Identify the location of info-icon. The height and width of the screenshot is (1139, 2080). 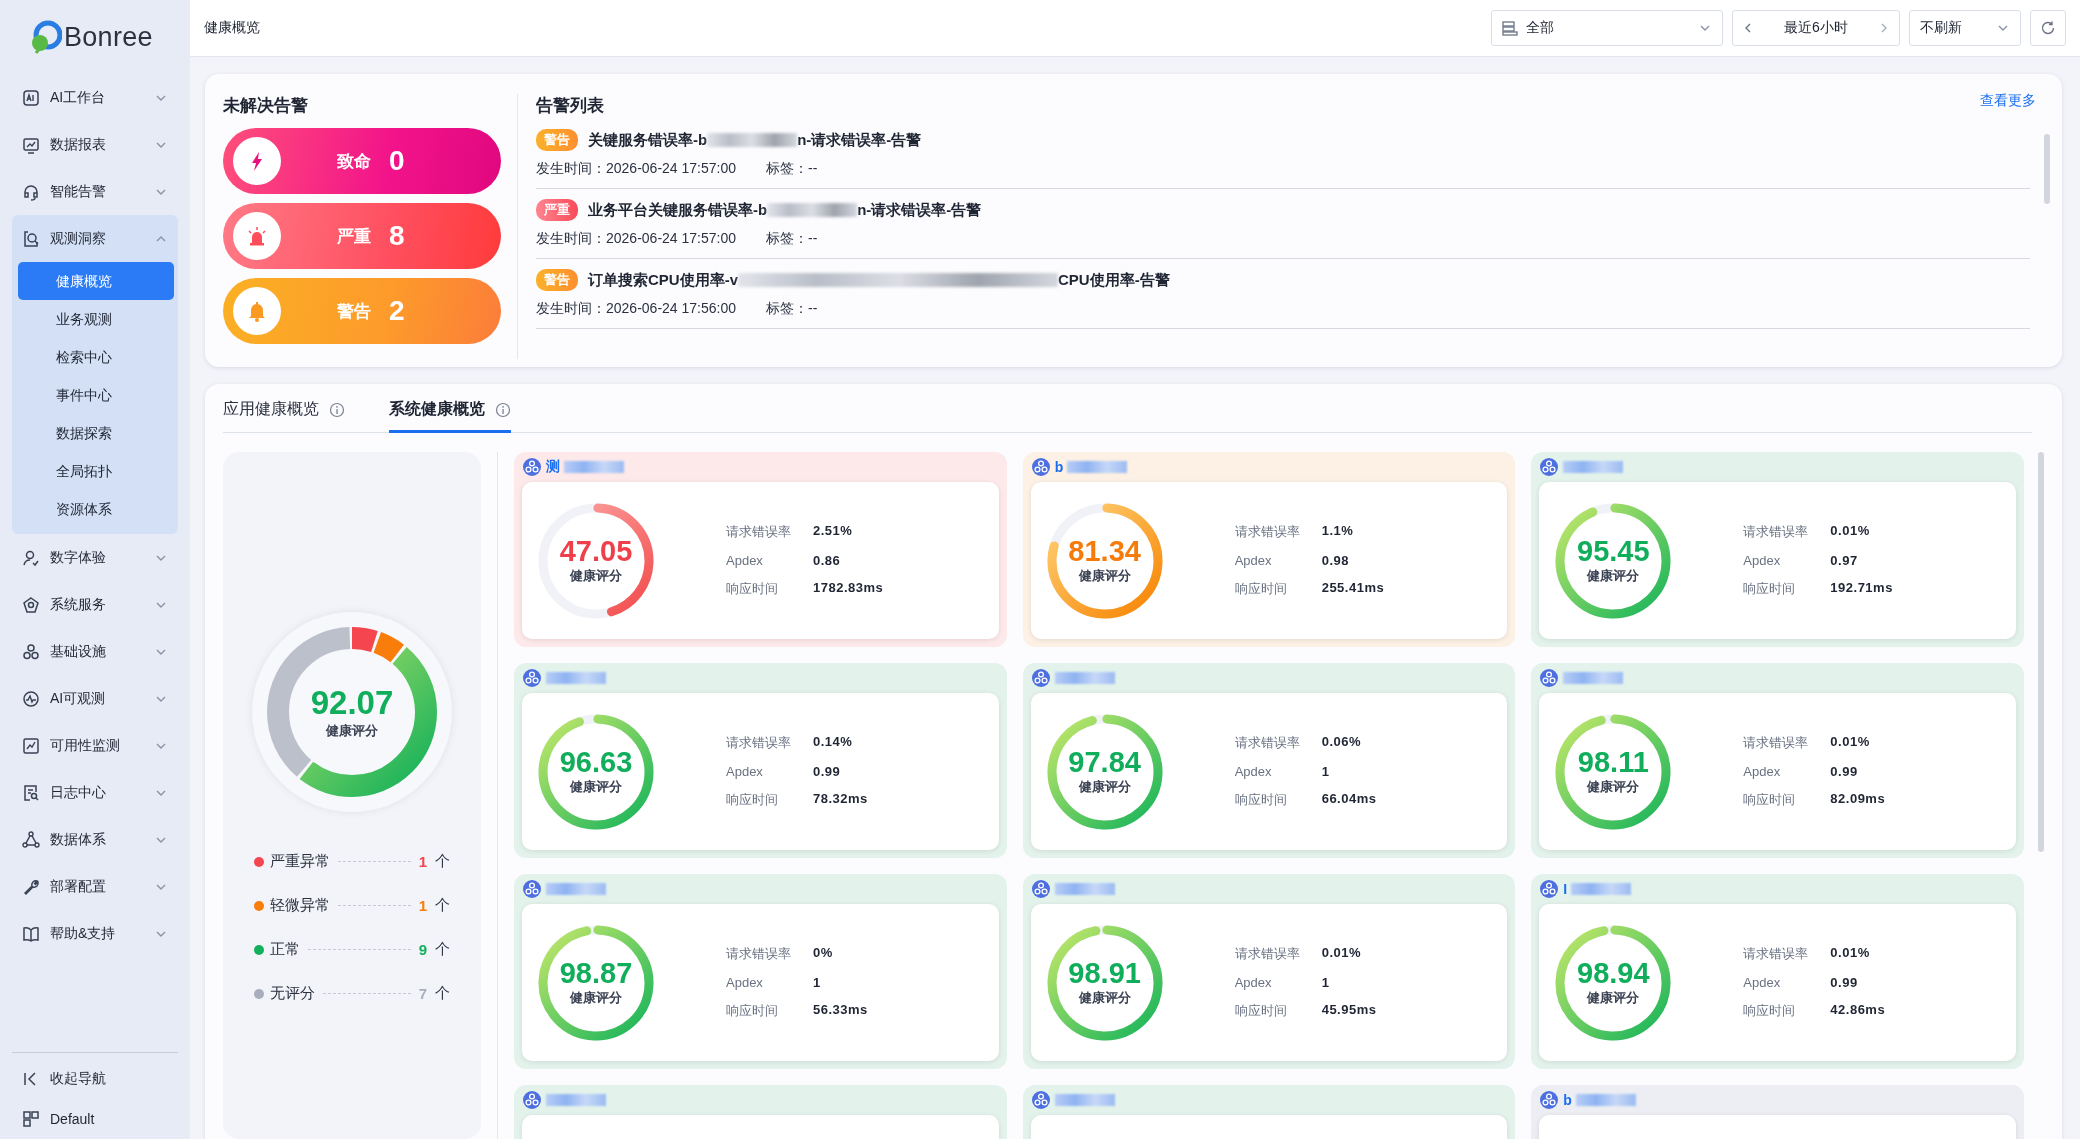
(503, 409).